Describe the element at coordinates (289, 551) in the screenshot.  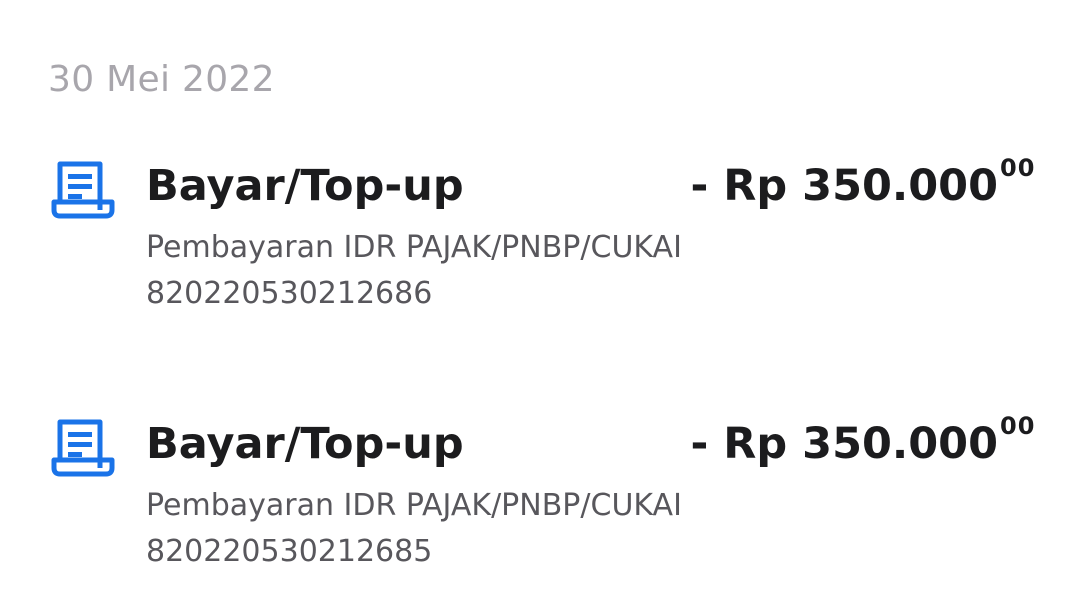
I see `transaction-reference: 820220530212685` at that location.